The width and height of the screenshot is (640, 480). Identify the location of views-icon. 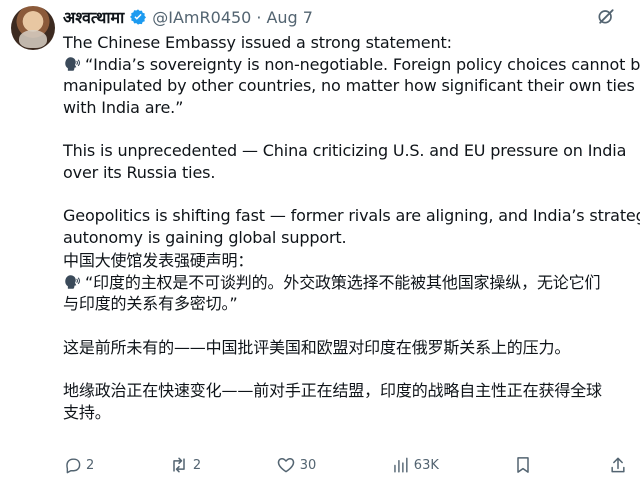
(400, 465).